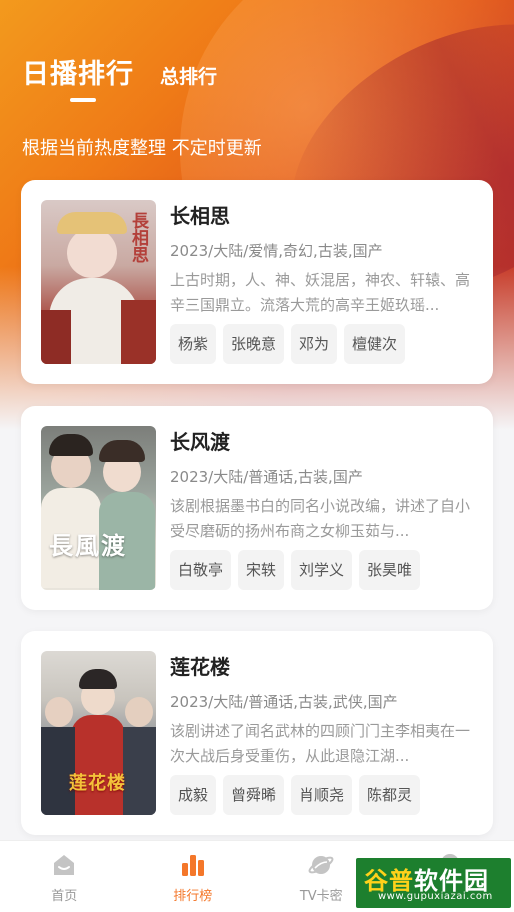 This screenshot has height=912, width=514. What do you see at coordinates (254, 344) in the screenshot?
I see `cast-tag: 张晚意` at bounding box center [254, 344].